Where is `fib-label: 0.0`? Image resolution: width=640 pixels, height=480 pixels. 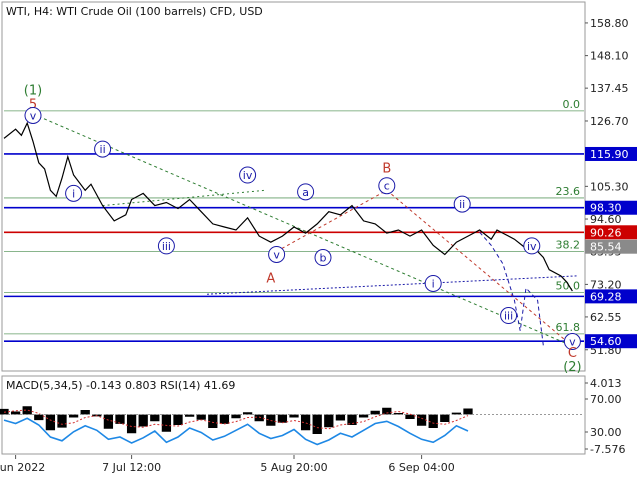
fib-label: 0.0 is located at coordinates (572, 104).